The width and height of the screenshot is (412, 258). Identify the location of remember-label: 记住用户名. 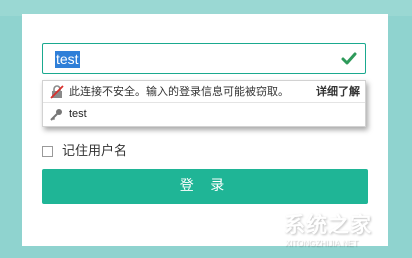
(95, 151).